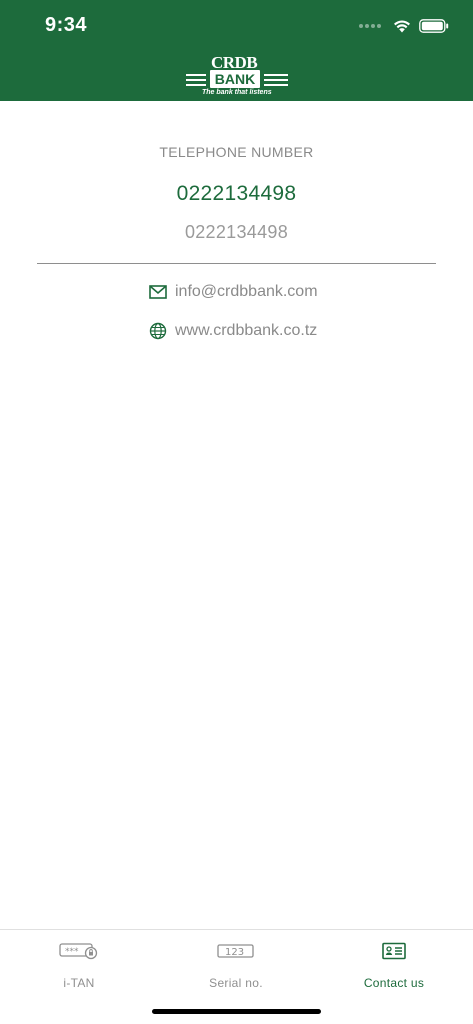 The height and width of the screenshot is (1024, 473). Describe the element at coordinates (370, 26) in the screenshot. I see `signal-icon` at that location.